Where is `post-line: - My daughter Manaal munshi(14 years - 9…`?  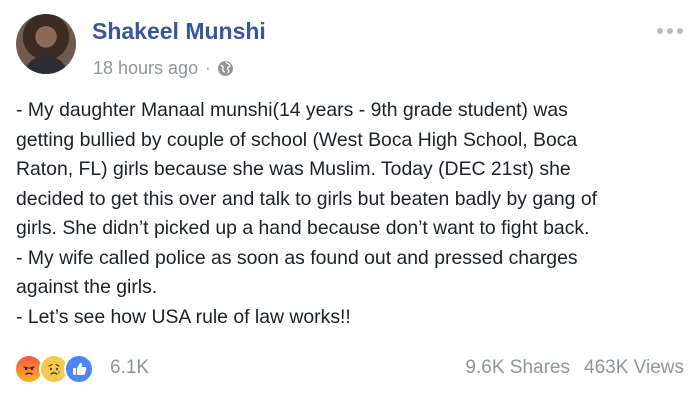
post-line: - My daughter Manaal munshi(14 years - 9… is located at coordinates (292, 110).